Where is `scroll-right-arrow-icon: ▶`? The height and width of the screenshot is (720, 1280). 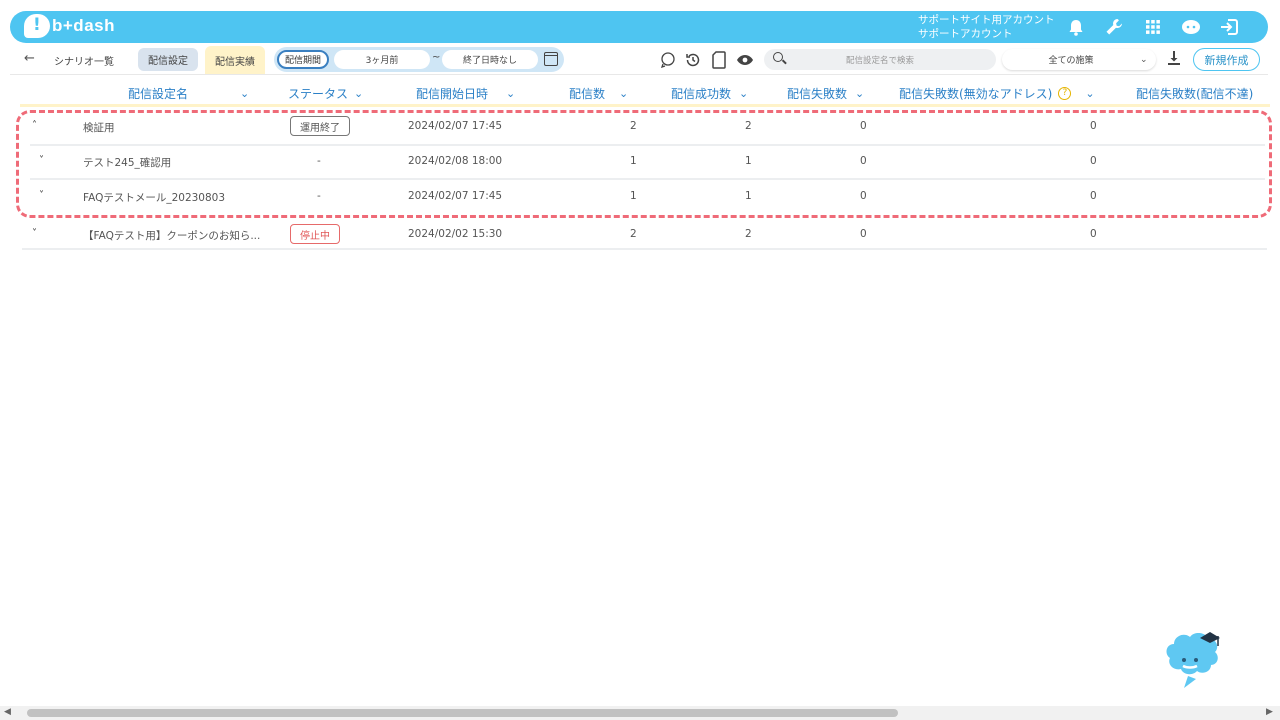
scroll-right-arrow-icon: ▶ is located at coordinates (1269, 712).